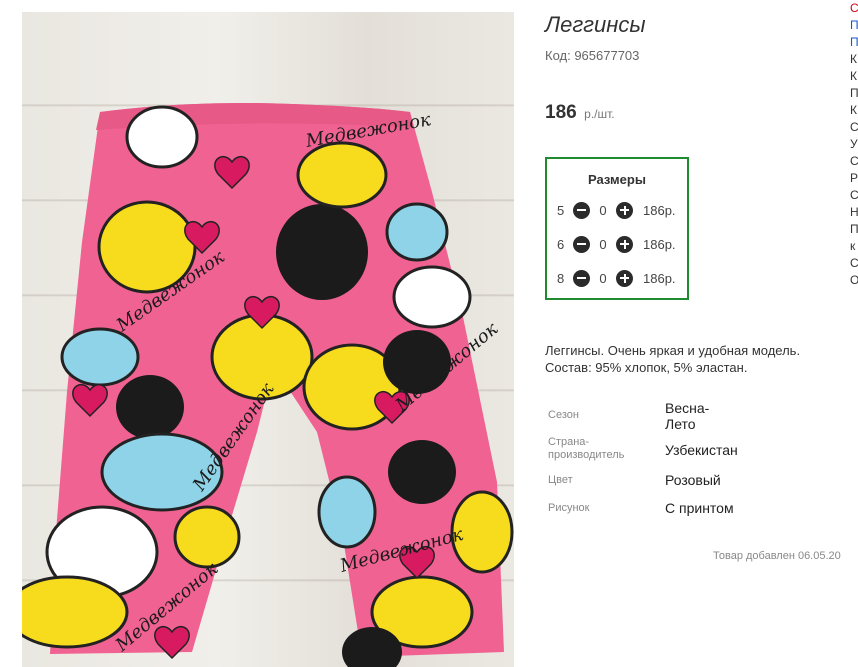 The width and height of the screenshot is (858, 667). Describe the element at coordinates (699, 508) in the screenshot. I see `property-value: С принтом` at that location.